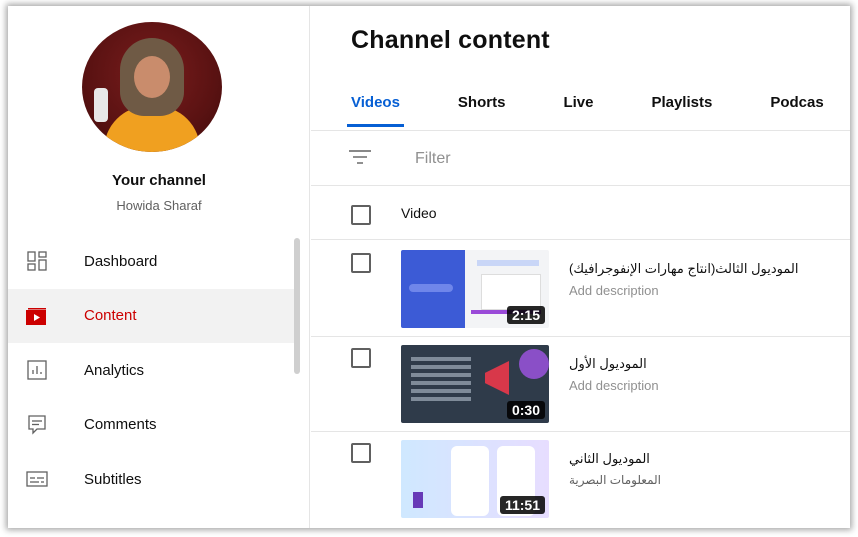  I want to click on video-duration: 0:30, so click(525, 410).